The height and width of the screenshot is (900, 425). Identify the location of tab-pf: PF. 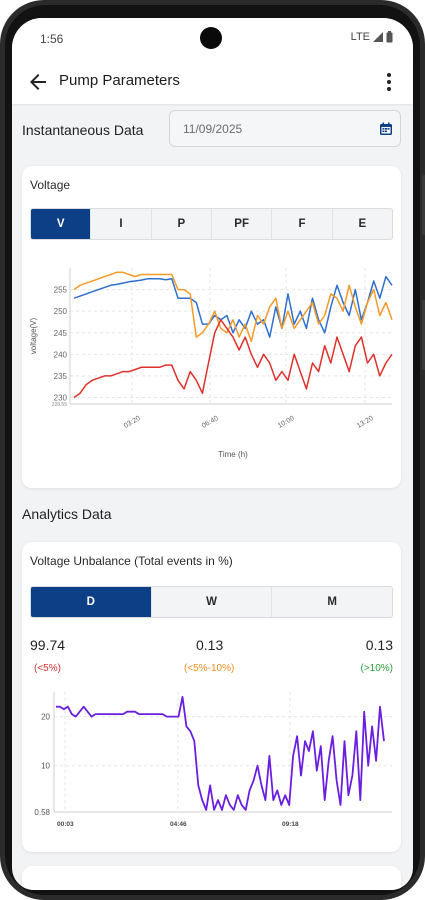
(240, 224).